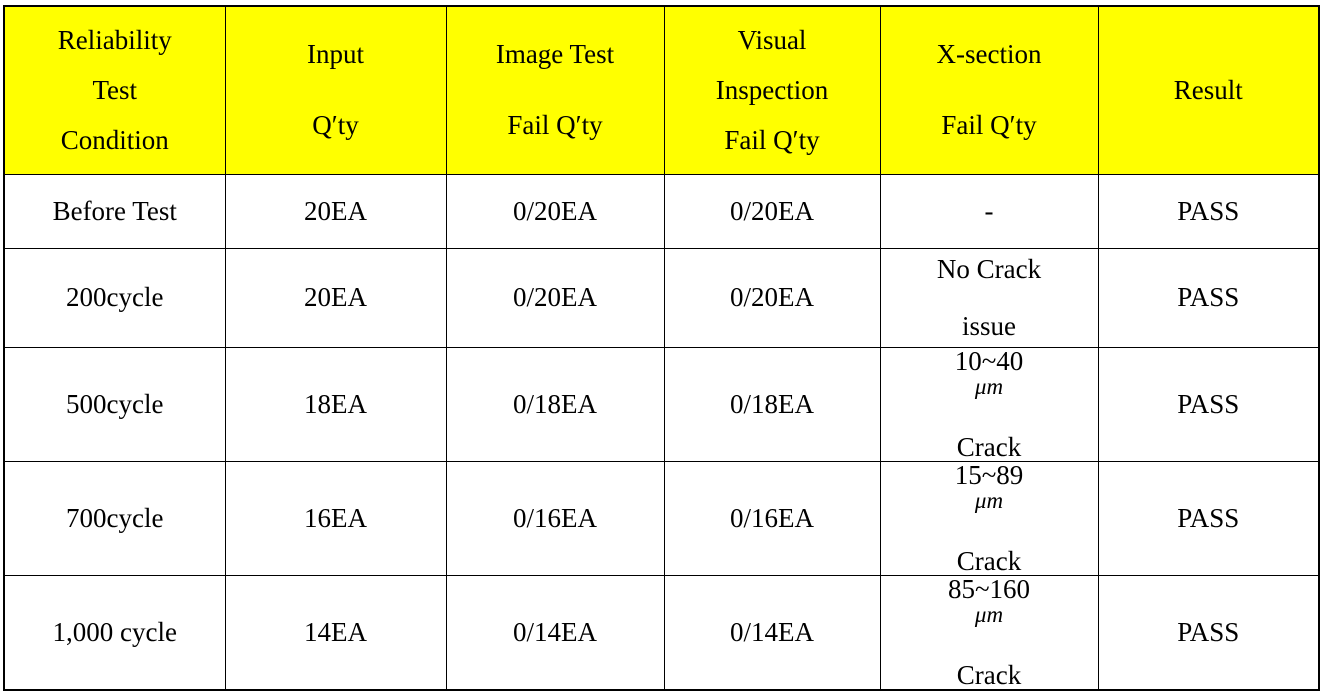 This screenshot has height=691, width=1321. I want to click on header-line: Test, so click(115, 89).